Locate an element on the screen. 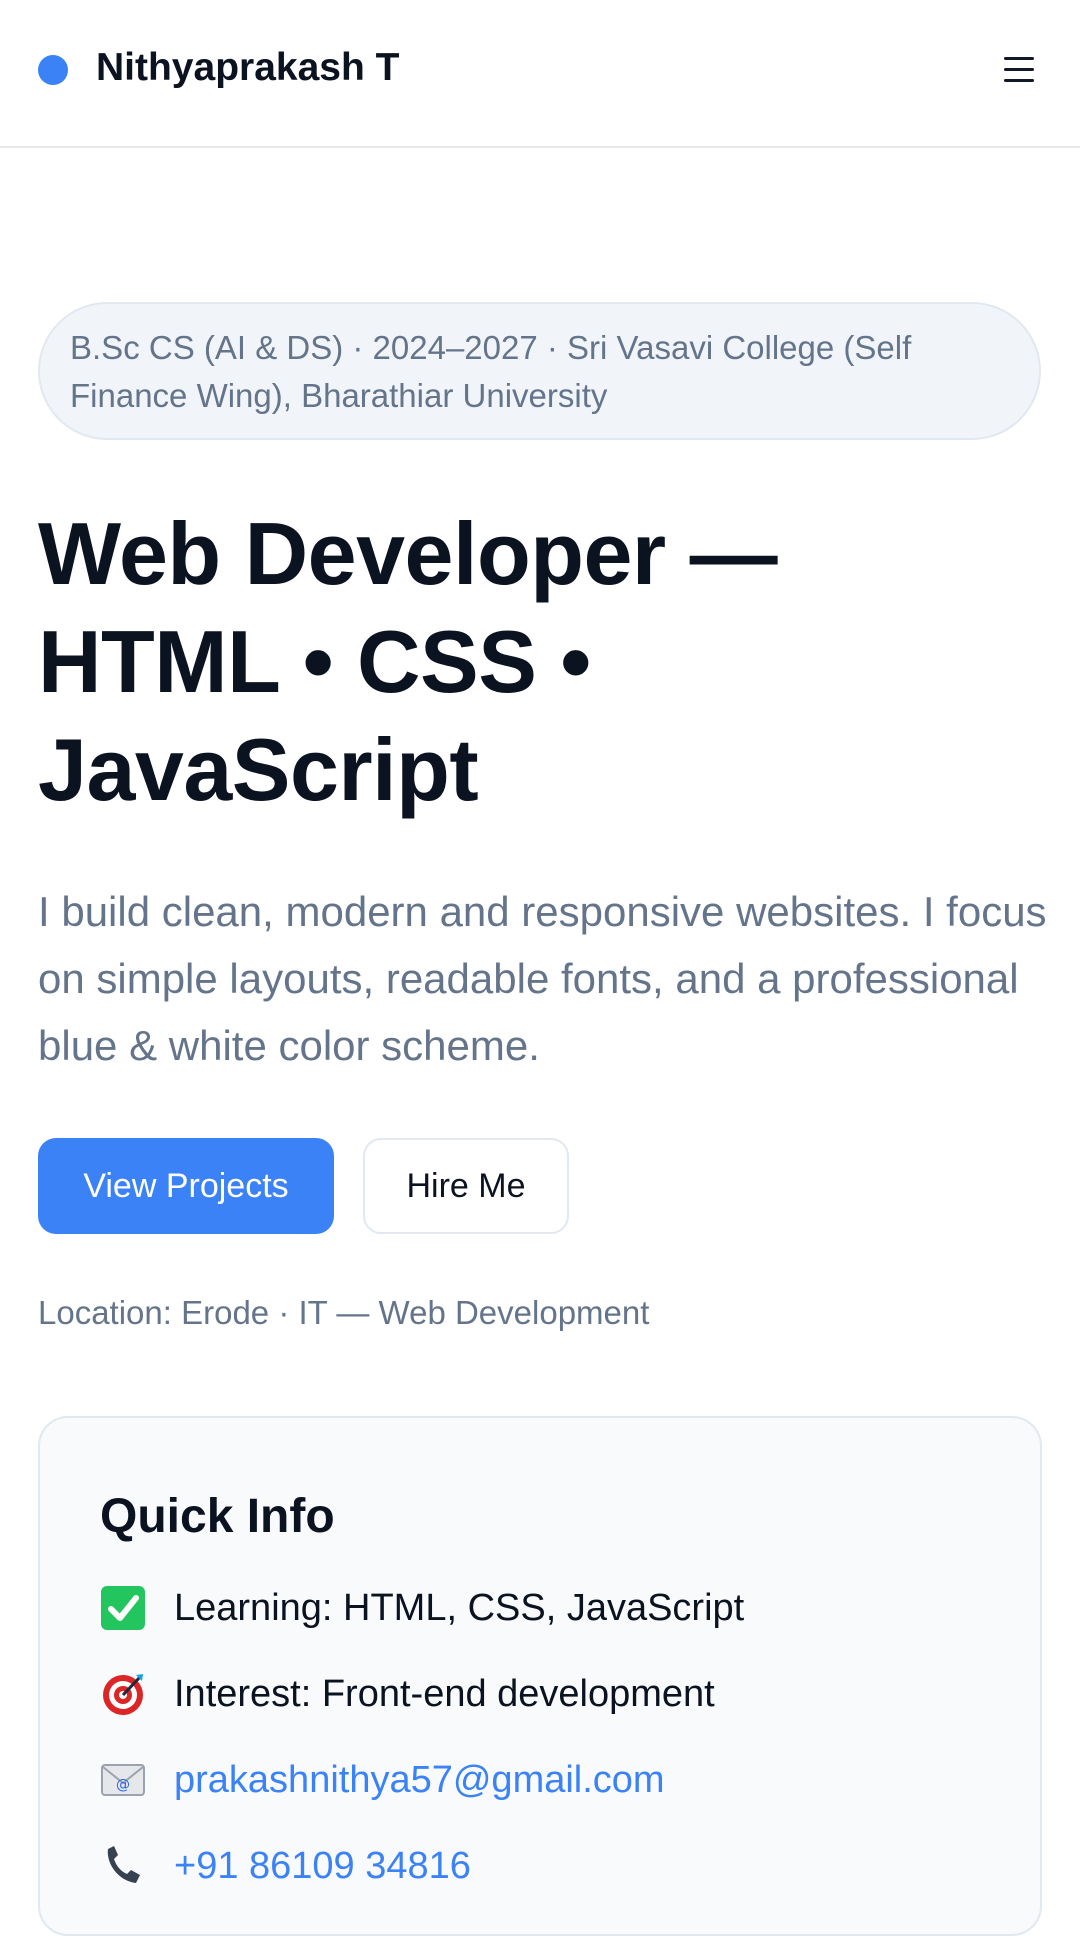 This screenshot has width=1080, height=1936. hero-title-line: HTML • CSS • is located at coordinates (314, 661).